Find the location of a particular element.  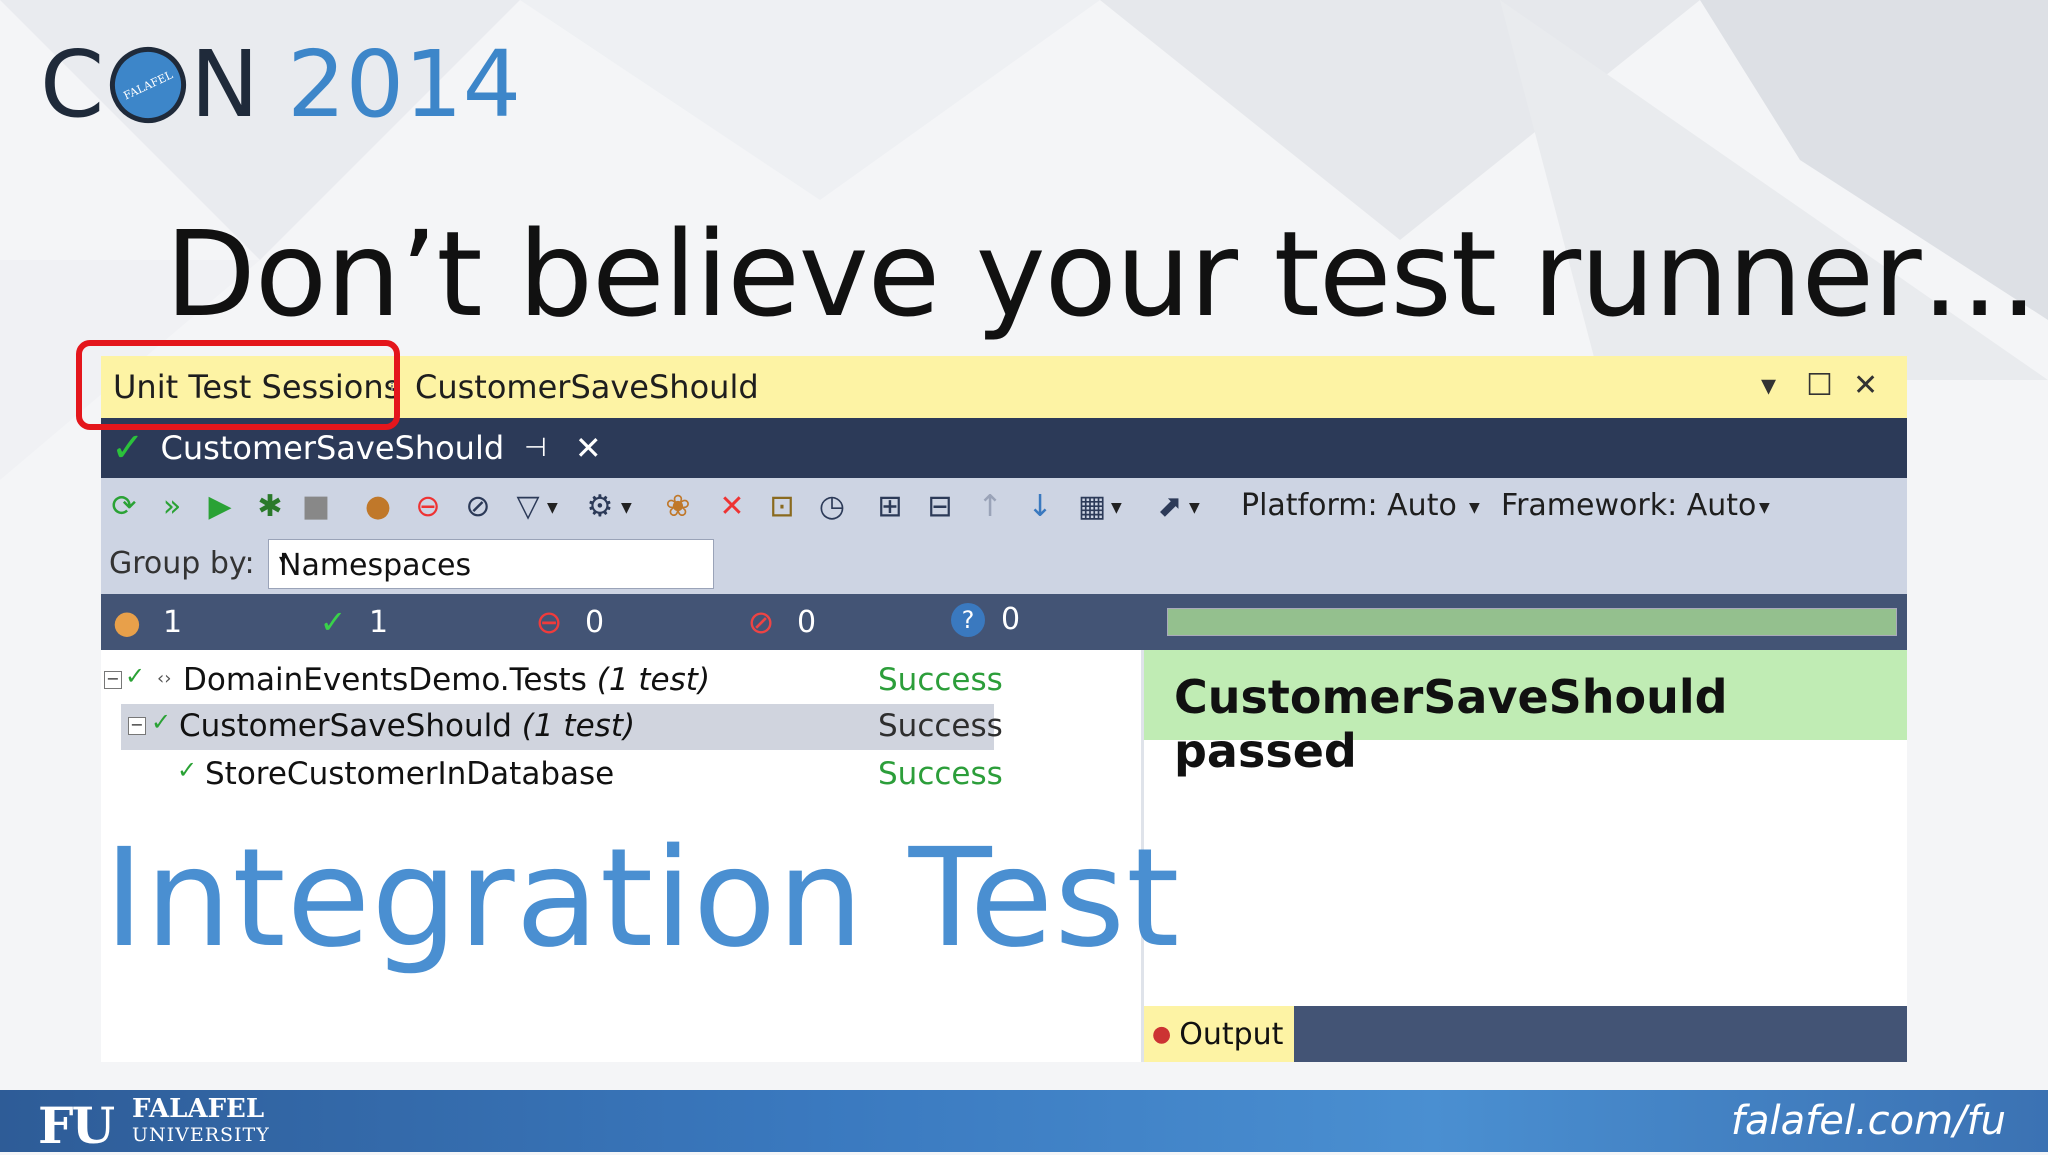

result-banner: CustomerSaveShould passed is located at coordinates (1525, 714).